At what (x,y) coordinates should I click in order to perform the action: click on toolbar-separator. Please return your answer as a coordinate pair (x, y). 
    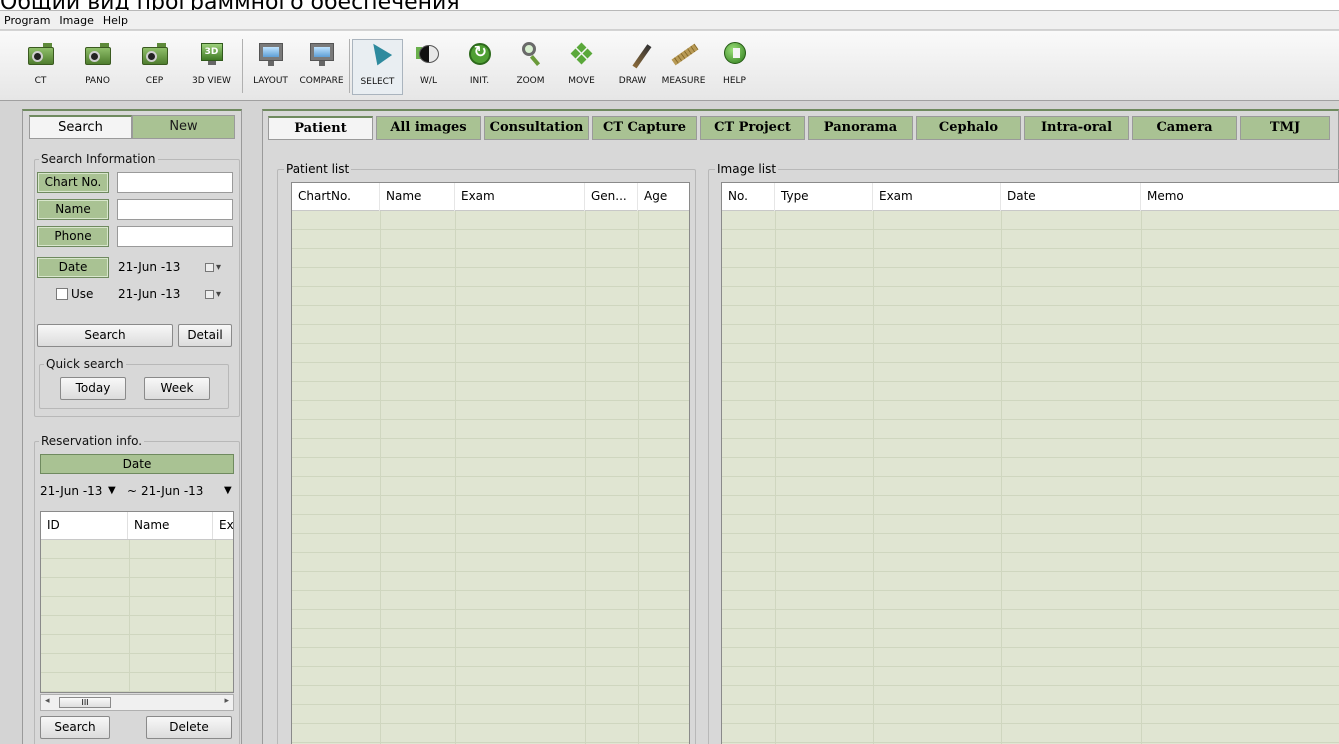
    Looking at the image, I should click on (242, 66).